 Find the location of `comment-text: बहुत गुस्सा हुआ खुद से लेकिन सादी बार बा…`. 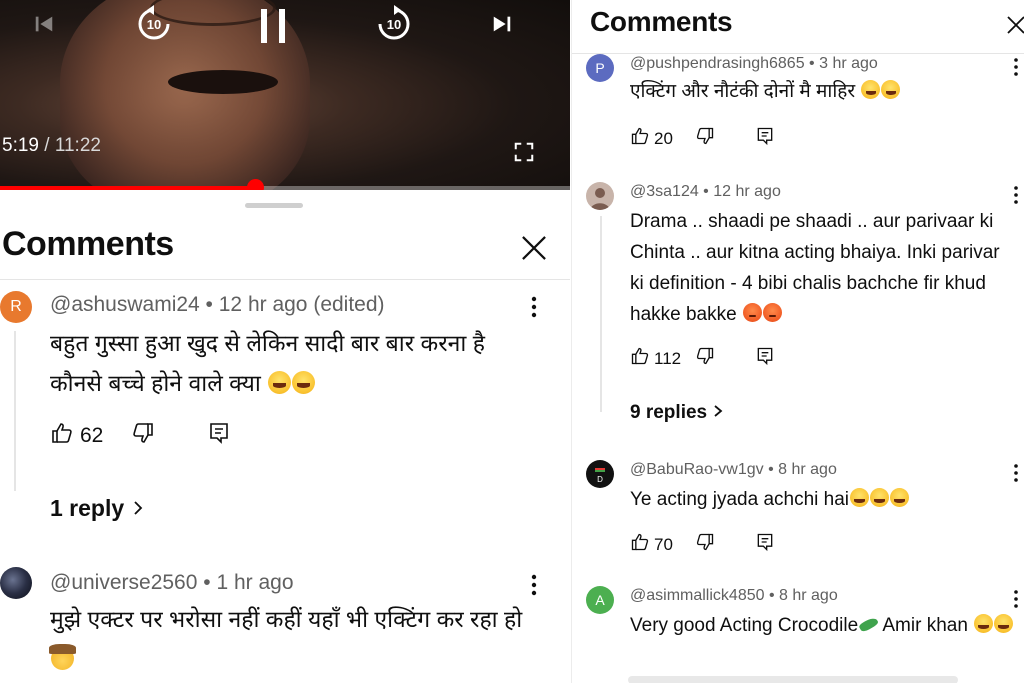

comment-text: बहुत गुस्सा हुआ खुद से लेकिन सादी बार बा… is located at coordinates (290, 363).